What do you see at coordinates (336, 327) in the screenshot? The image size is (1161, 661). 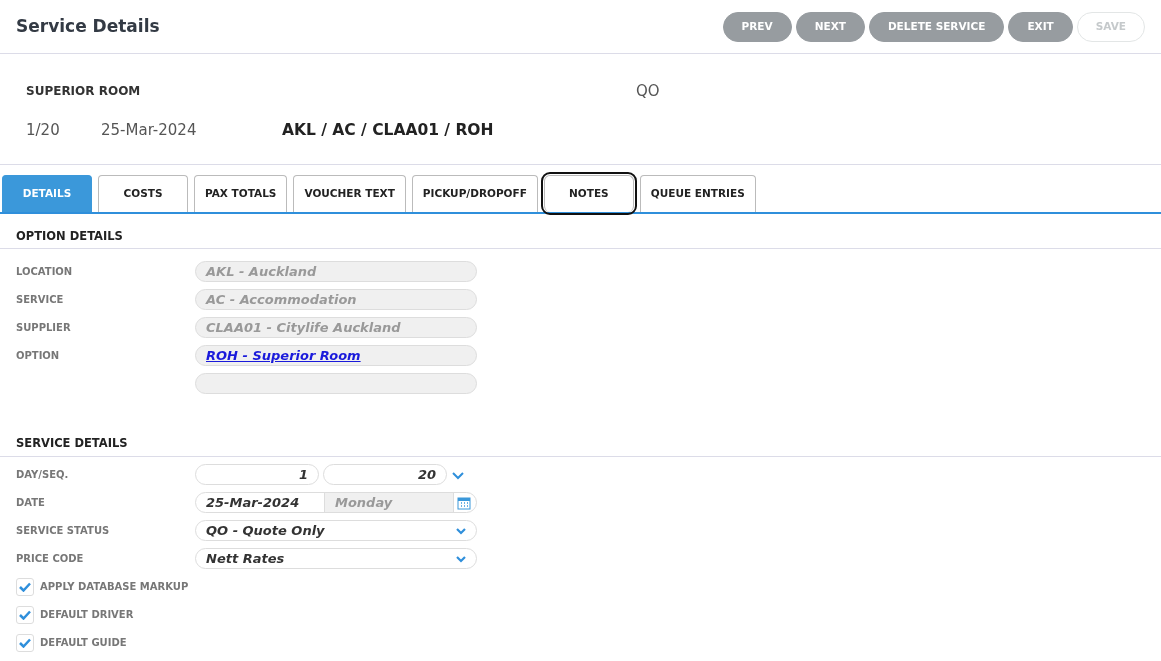 I see `readonly-field: CLAA01 - Citylife Auckland` at bounding box center [336, 327].